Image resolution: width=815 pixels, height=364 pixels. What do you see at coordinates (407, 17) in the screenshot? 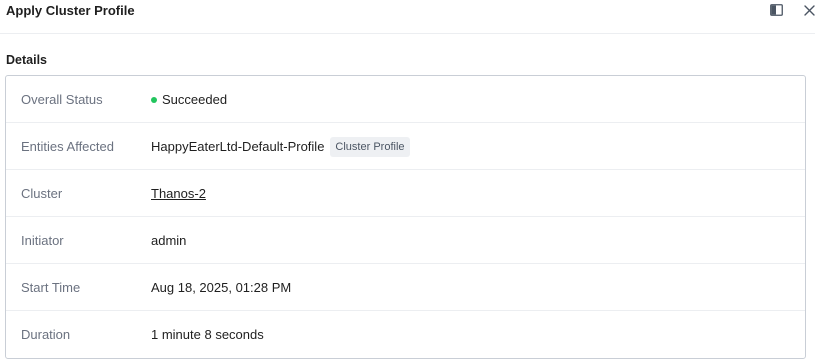
I see `drawer-header: Apply Cluster Profile` at bounding box center [407, 17].